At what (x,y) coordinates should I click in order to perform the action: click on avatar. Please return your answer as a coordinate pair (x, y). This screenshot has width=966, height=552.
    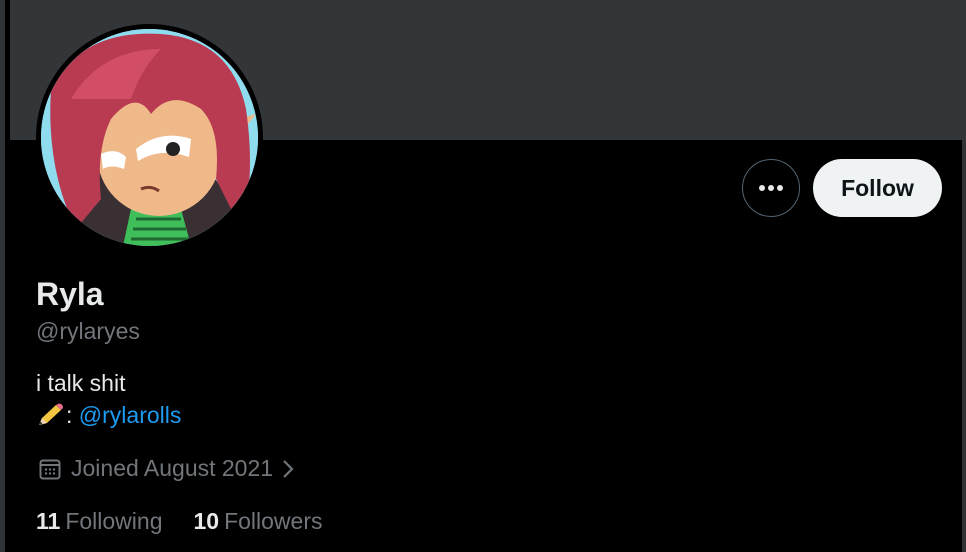
    Looking at the image, I should click on (149, 137).